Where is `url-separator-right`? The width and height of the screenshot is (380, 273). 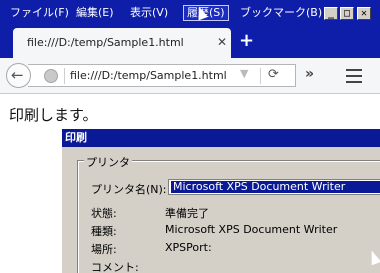
url-separator-right is located at coordinates (260, 76).